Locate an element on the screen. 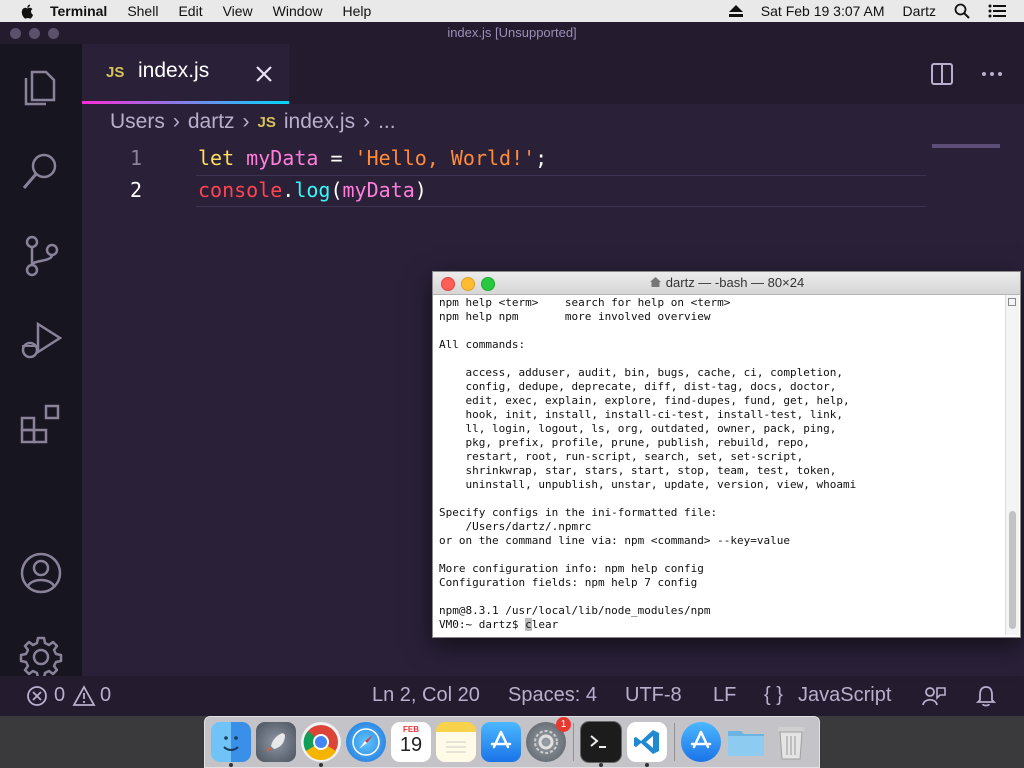  source-control-icon is located at coordinates (41, 255).